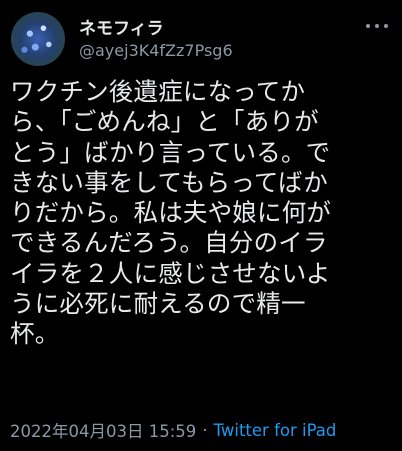 The width and height of the screenshot is (402, 451). What do you see at coordinates (156, 50) in the screenshot?
I see `author-handle: @ayej3K4fZz7Psg6` at bounding box center [156, 50].